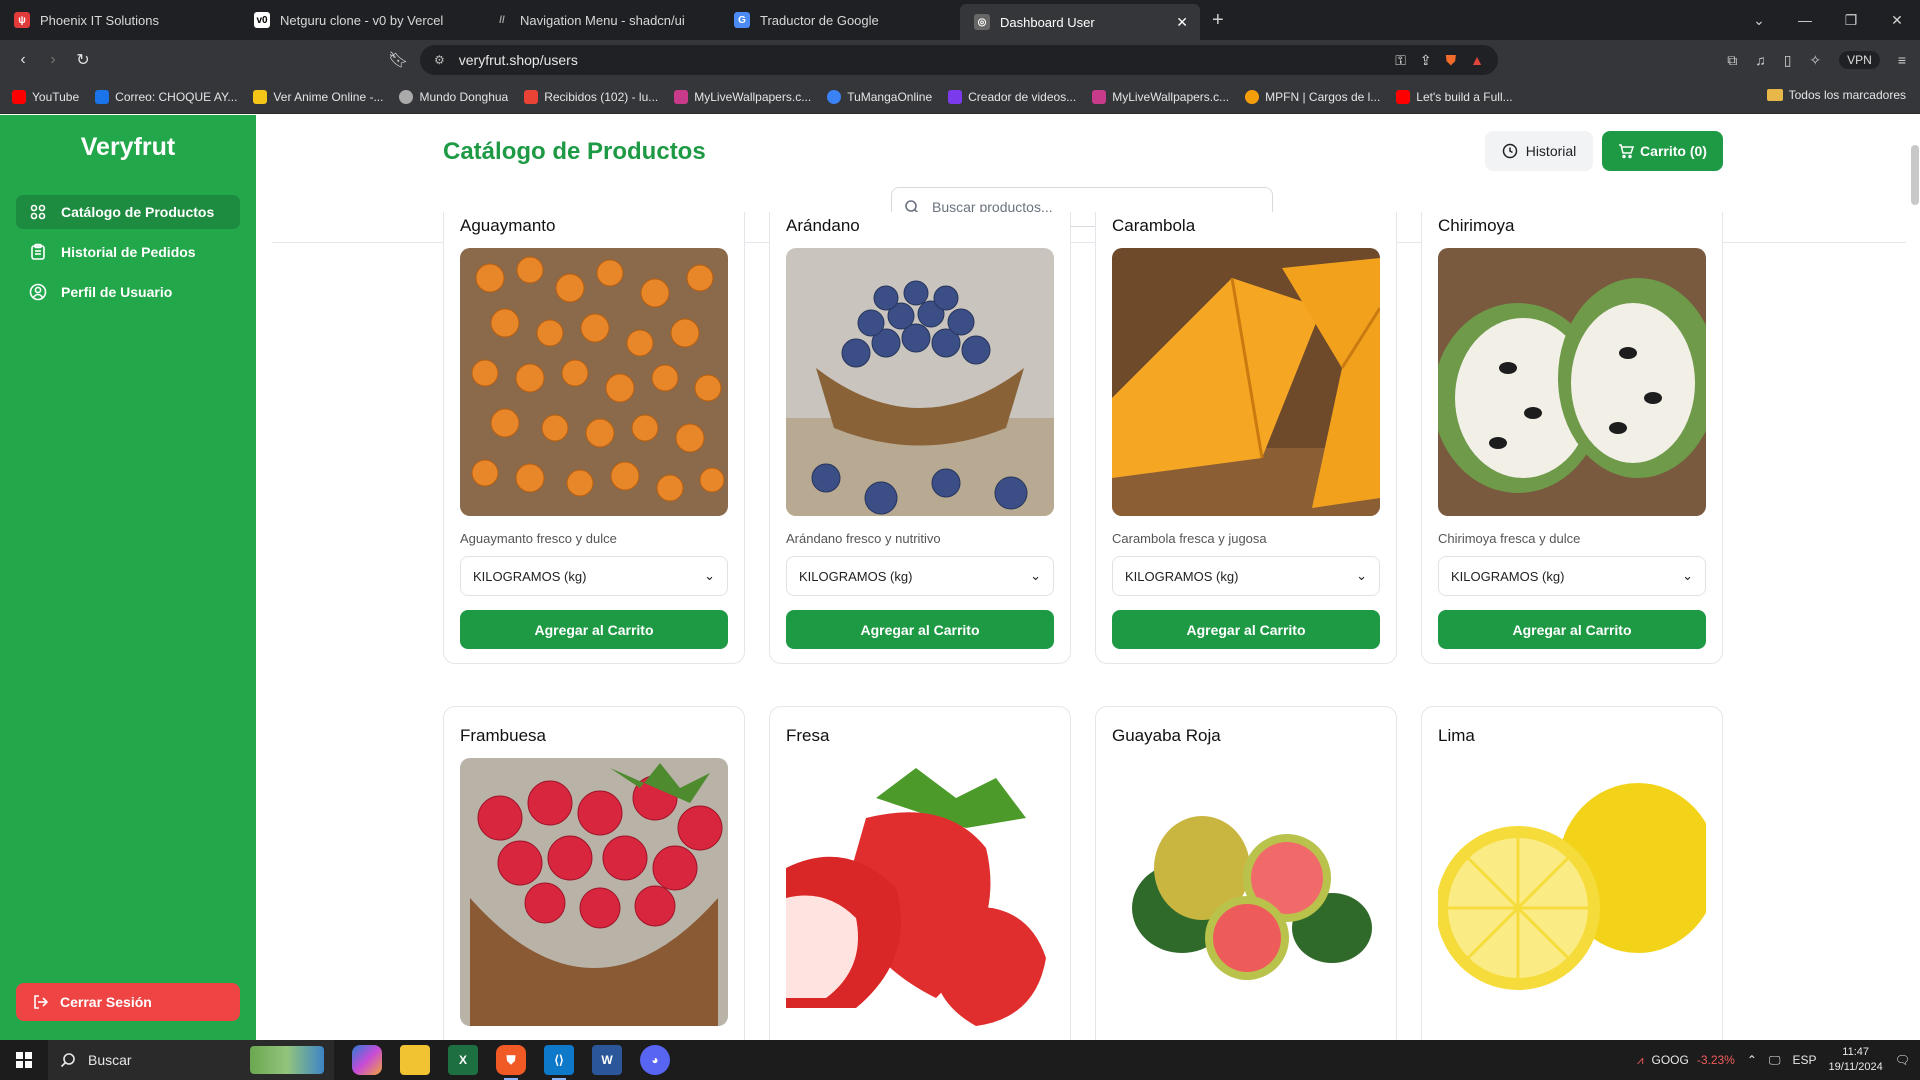  I want to click on browser-tab: ψ Phoenix IT Solutions, so click(120, 20).